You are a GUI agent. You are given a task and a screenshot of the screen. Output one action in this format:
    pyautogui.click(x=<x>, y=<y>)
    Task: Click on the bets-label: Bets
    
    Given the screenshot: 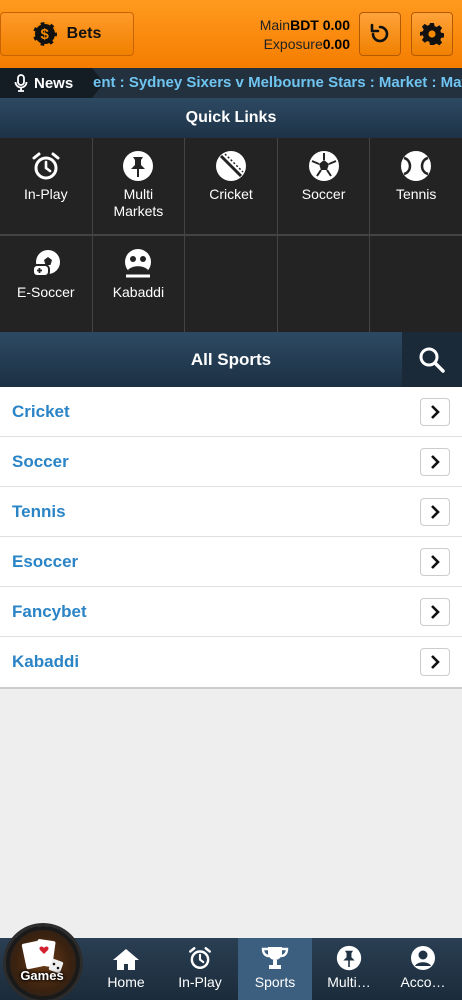 What is the action you would take?
    pyautogui.click(x=84, y=33)
    